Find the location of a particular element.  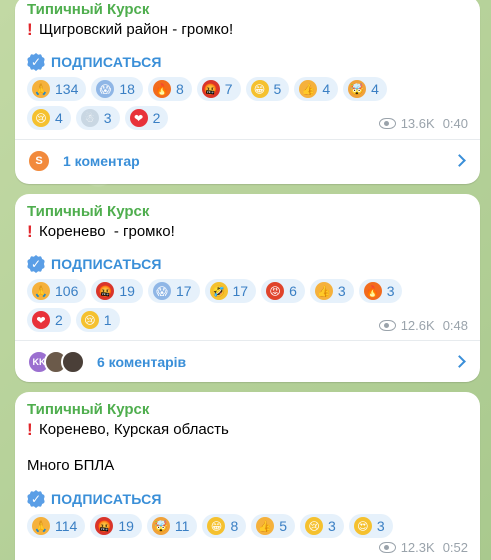

heart-eyes-icon: 😍 is located at coordinates (362, 526).